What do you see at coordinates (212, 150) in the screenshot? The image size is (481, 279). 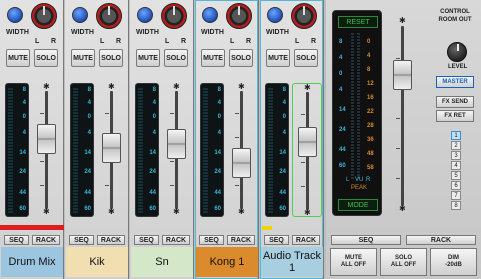 I see `level-meter: 8 4 0 4 14 24 44 60` at bounding box center [212, 150].